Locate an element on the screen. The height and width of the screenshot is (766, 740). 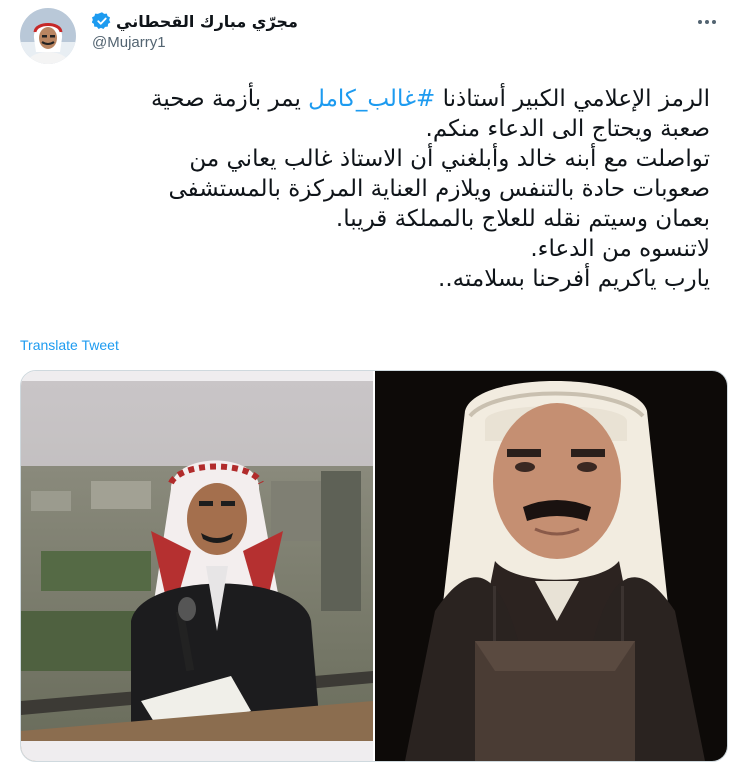
tweet-line: بعمان وسيتم نقله للعلاج بالمملكة قريبا. is located at coordinates (522, 219).